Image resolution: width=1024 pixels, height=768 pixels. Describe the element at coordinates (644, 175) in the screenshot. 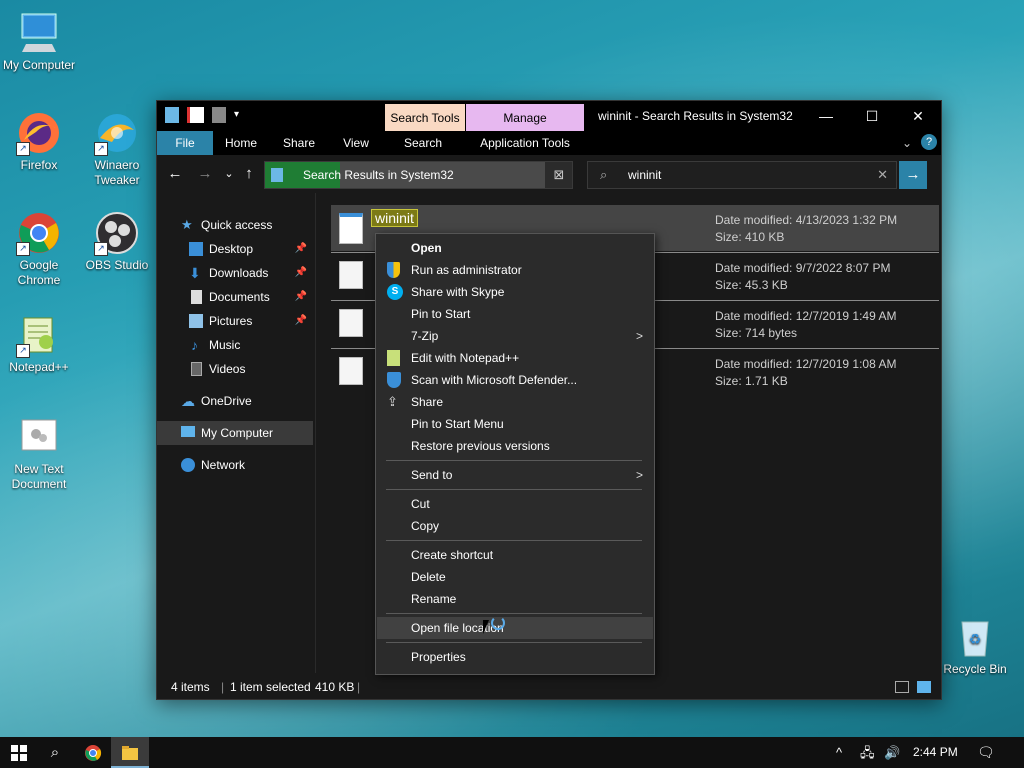

I see `search-input: wininit` at that location.